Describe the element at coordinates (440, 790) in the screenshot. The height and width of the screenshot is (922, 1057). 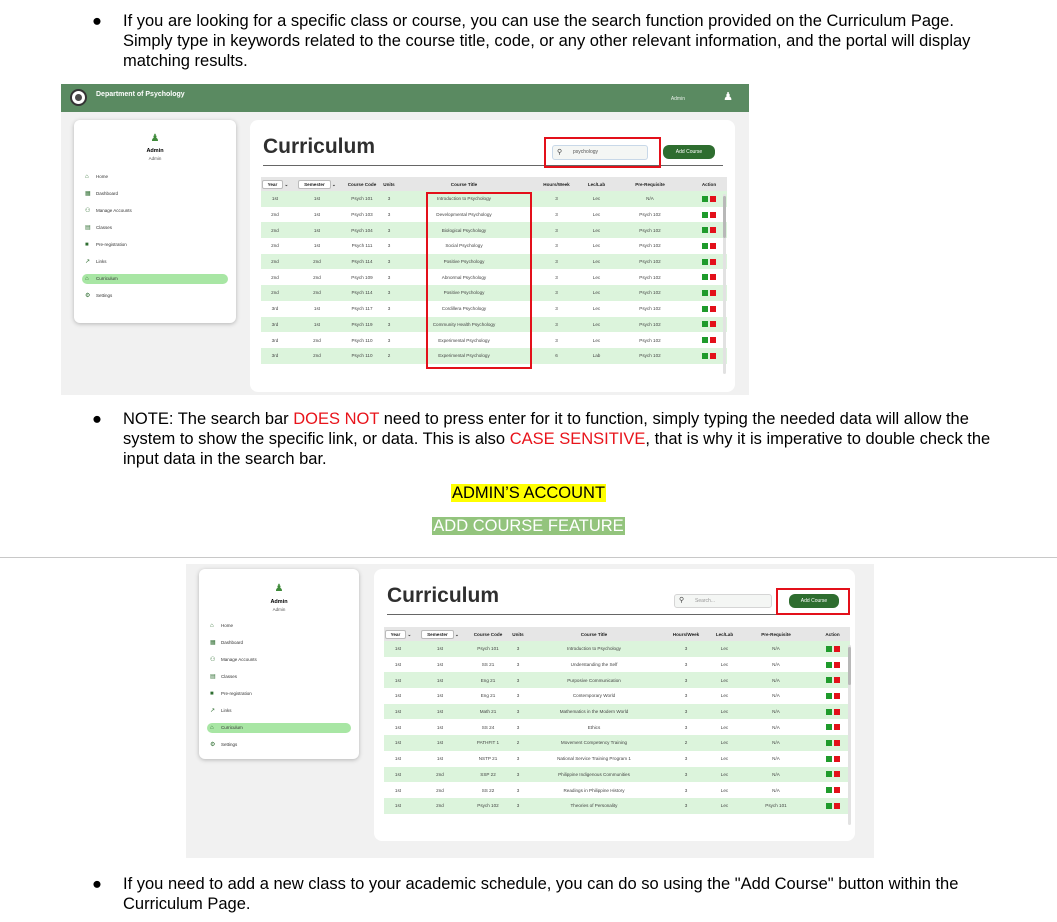
I see `table-cell: 2nd` at that location.